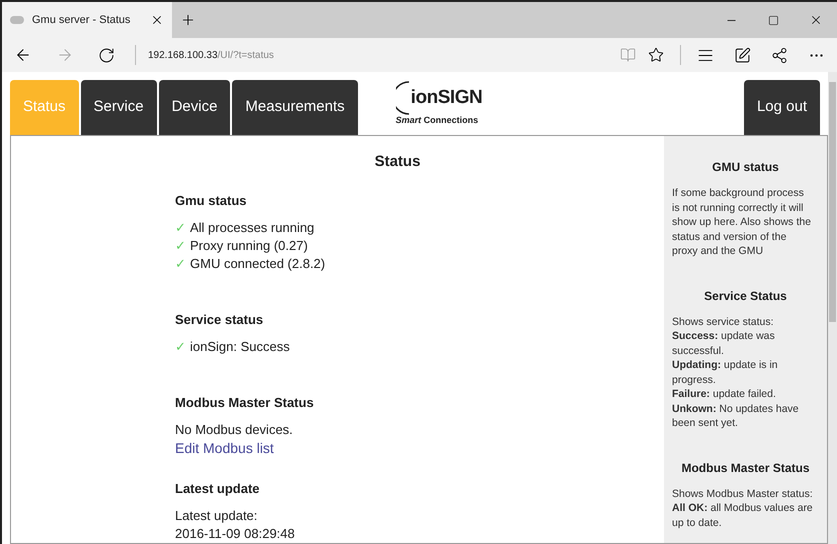 This screenshot has width=837, height=544. What do you see at coordinates (743, 515) in the screenshot?
I see `help-text: All OK: all Modbus values are up to date.` at bounding box center [743, 515].